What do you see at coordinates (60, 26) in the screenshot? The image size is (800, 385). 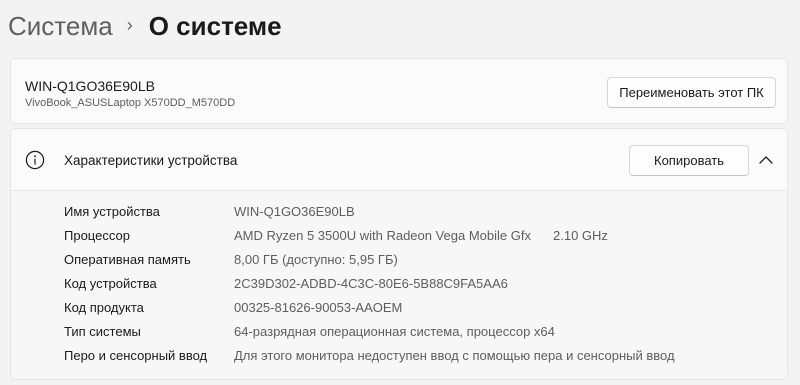 I see `breadcrumb-system-link: Система` at bounding box center [60, 26].